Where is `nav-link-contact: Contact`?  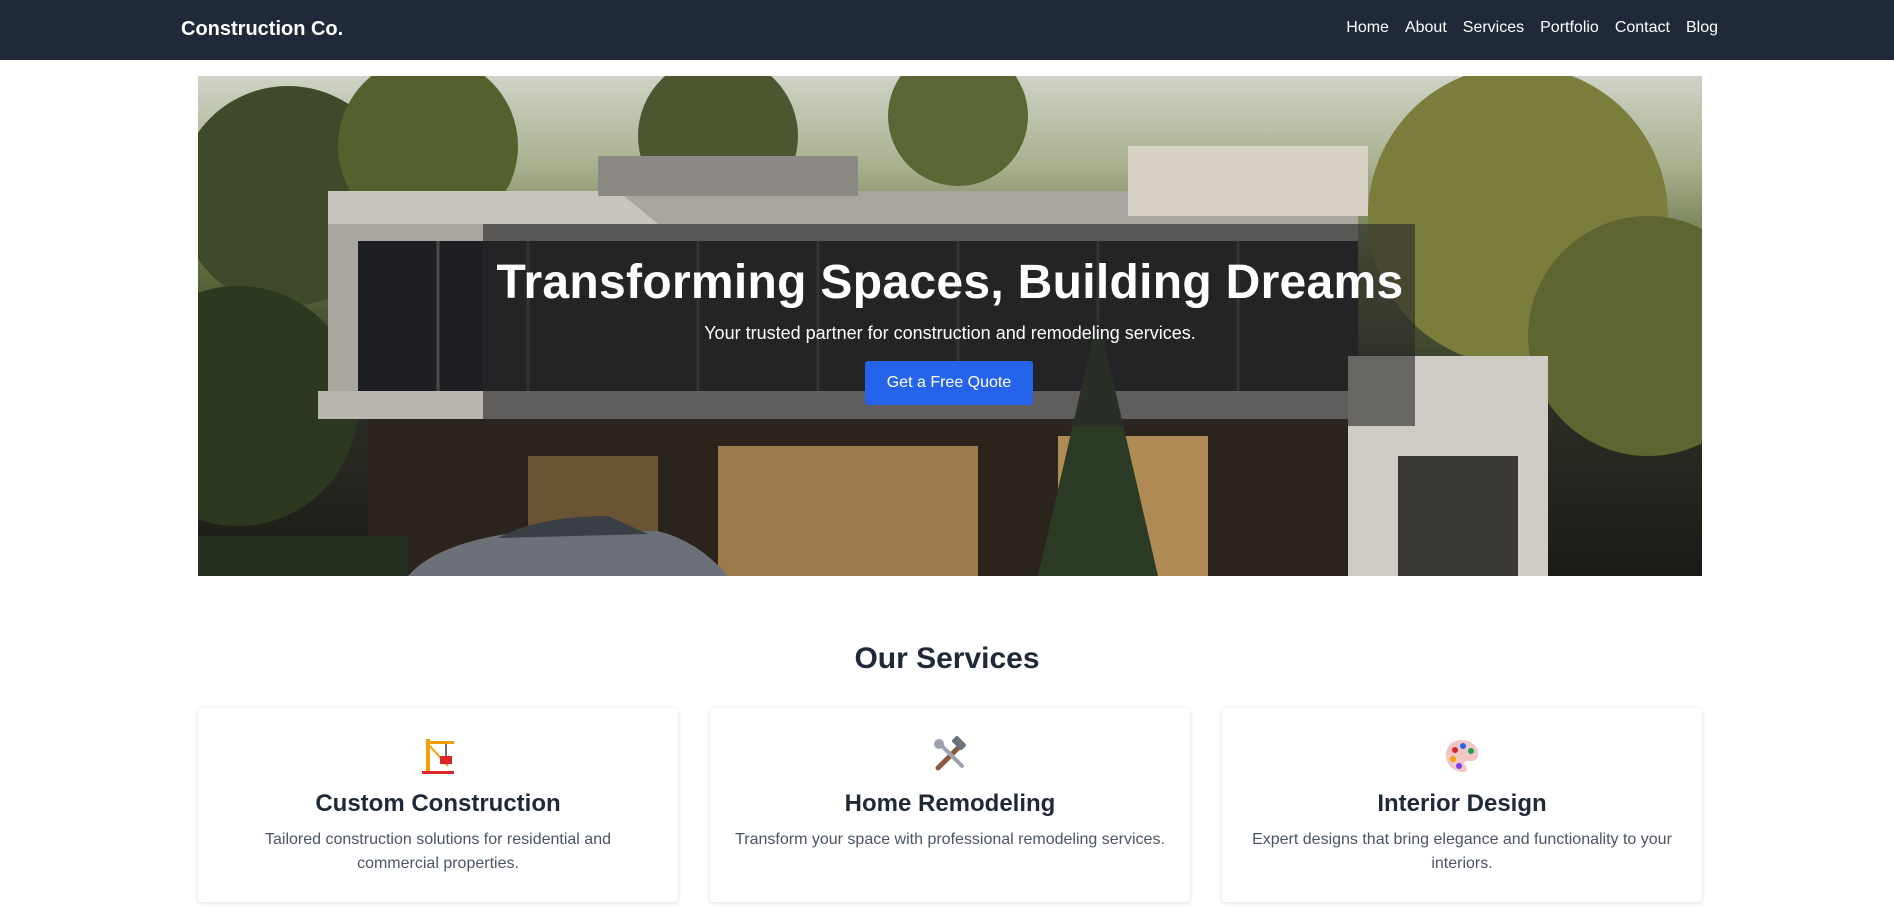 nav-link-contact: Contact is located at coordinates (1642, 28).